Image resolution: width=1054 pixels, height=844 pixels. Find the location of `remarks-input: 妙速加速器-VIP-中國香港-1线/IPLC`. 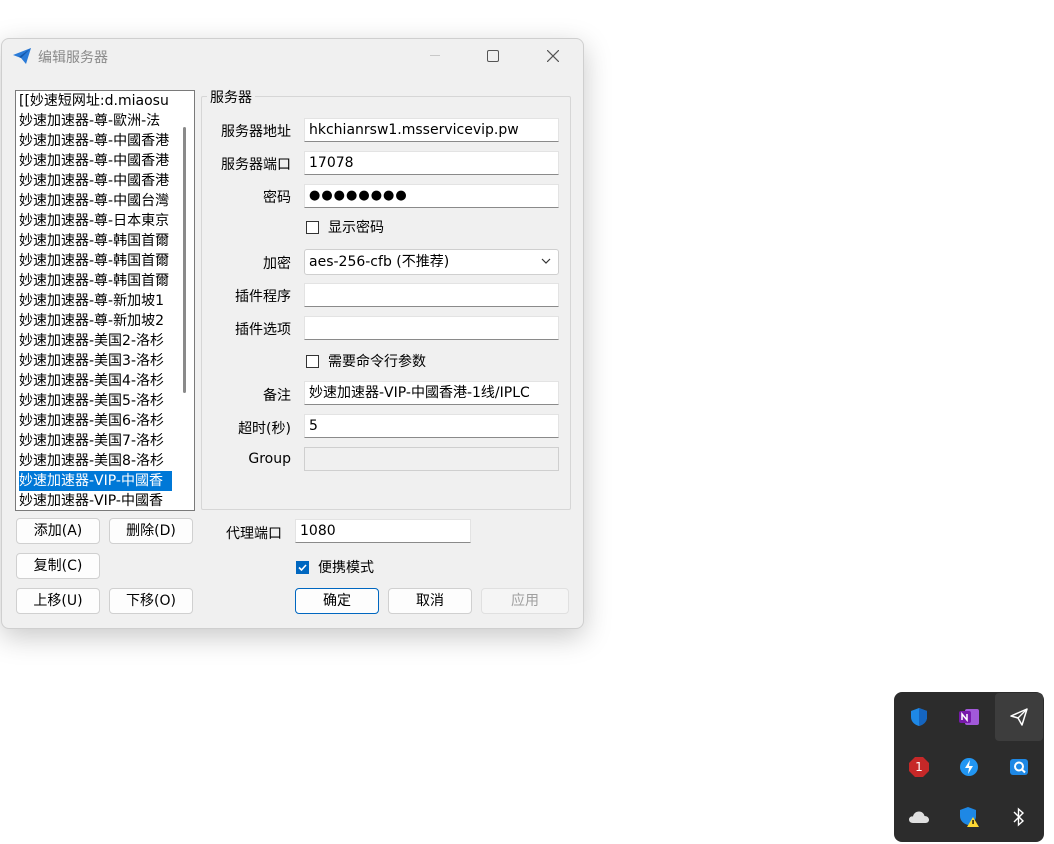

remarks-input: 妙速加速器-VIP-中國香港-1线/IPLC is located at coordinates (431, 393).